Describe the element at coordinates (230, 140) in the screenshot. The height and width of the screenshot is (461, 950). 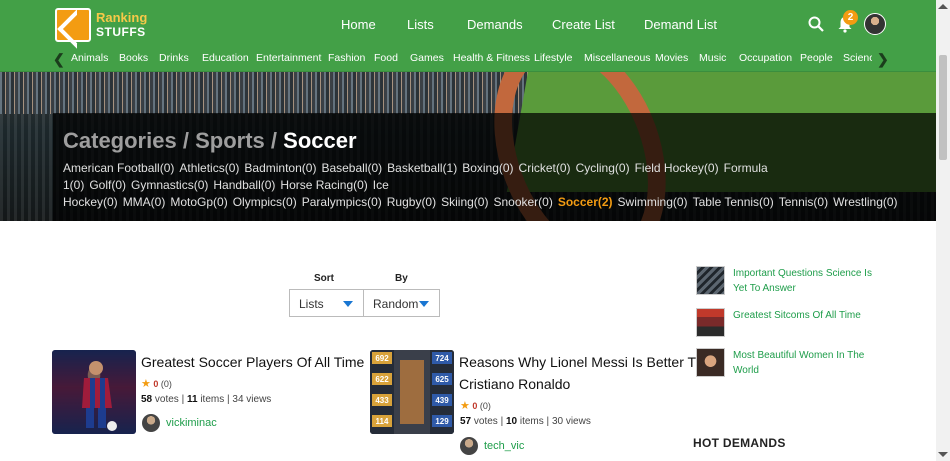
I see `breadcrumb-sports: Sports` at that location.